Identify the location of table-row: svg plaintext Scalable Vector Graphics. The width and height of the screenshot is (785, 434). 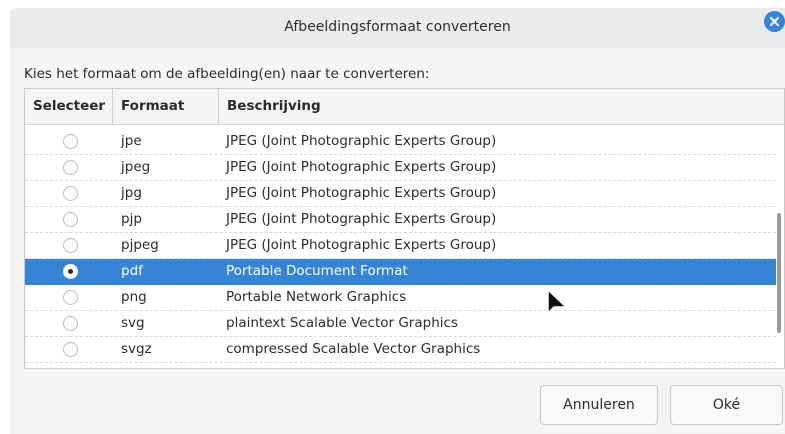
(400, 324).